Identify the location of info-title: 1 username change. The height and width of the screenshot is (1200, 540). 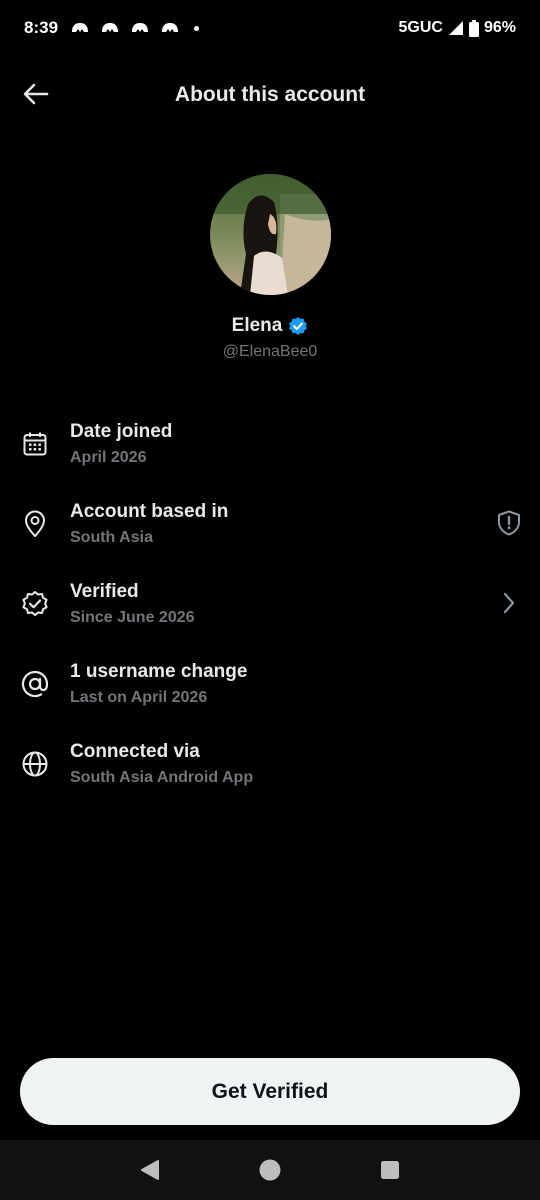
(159, 671).